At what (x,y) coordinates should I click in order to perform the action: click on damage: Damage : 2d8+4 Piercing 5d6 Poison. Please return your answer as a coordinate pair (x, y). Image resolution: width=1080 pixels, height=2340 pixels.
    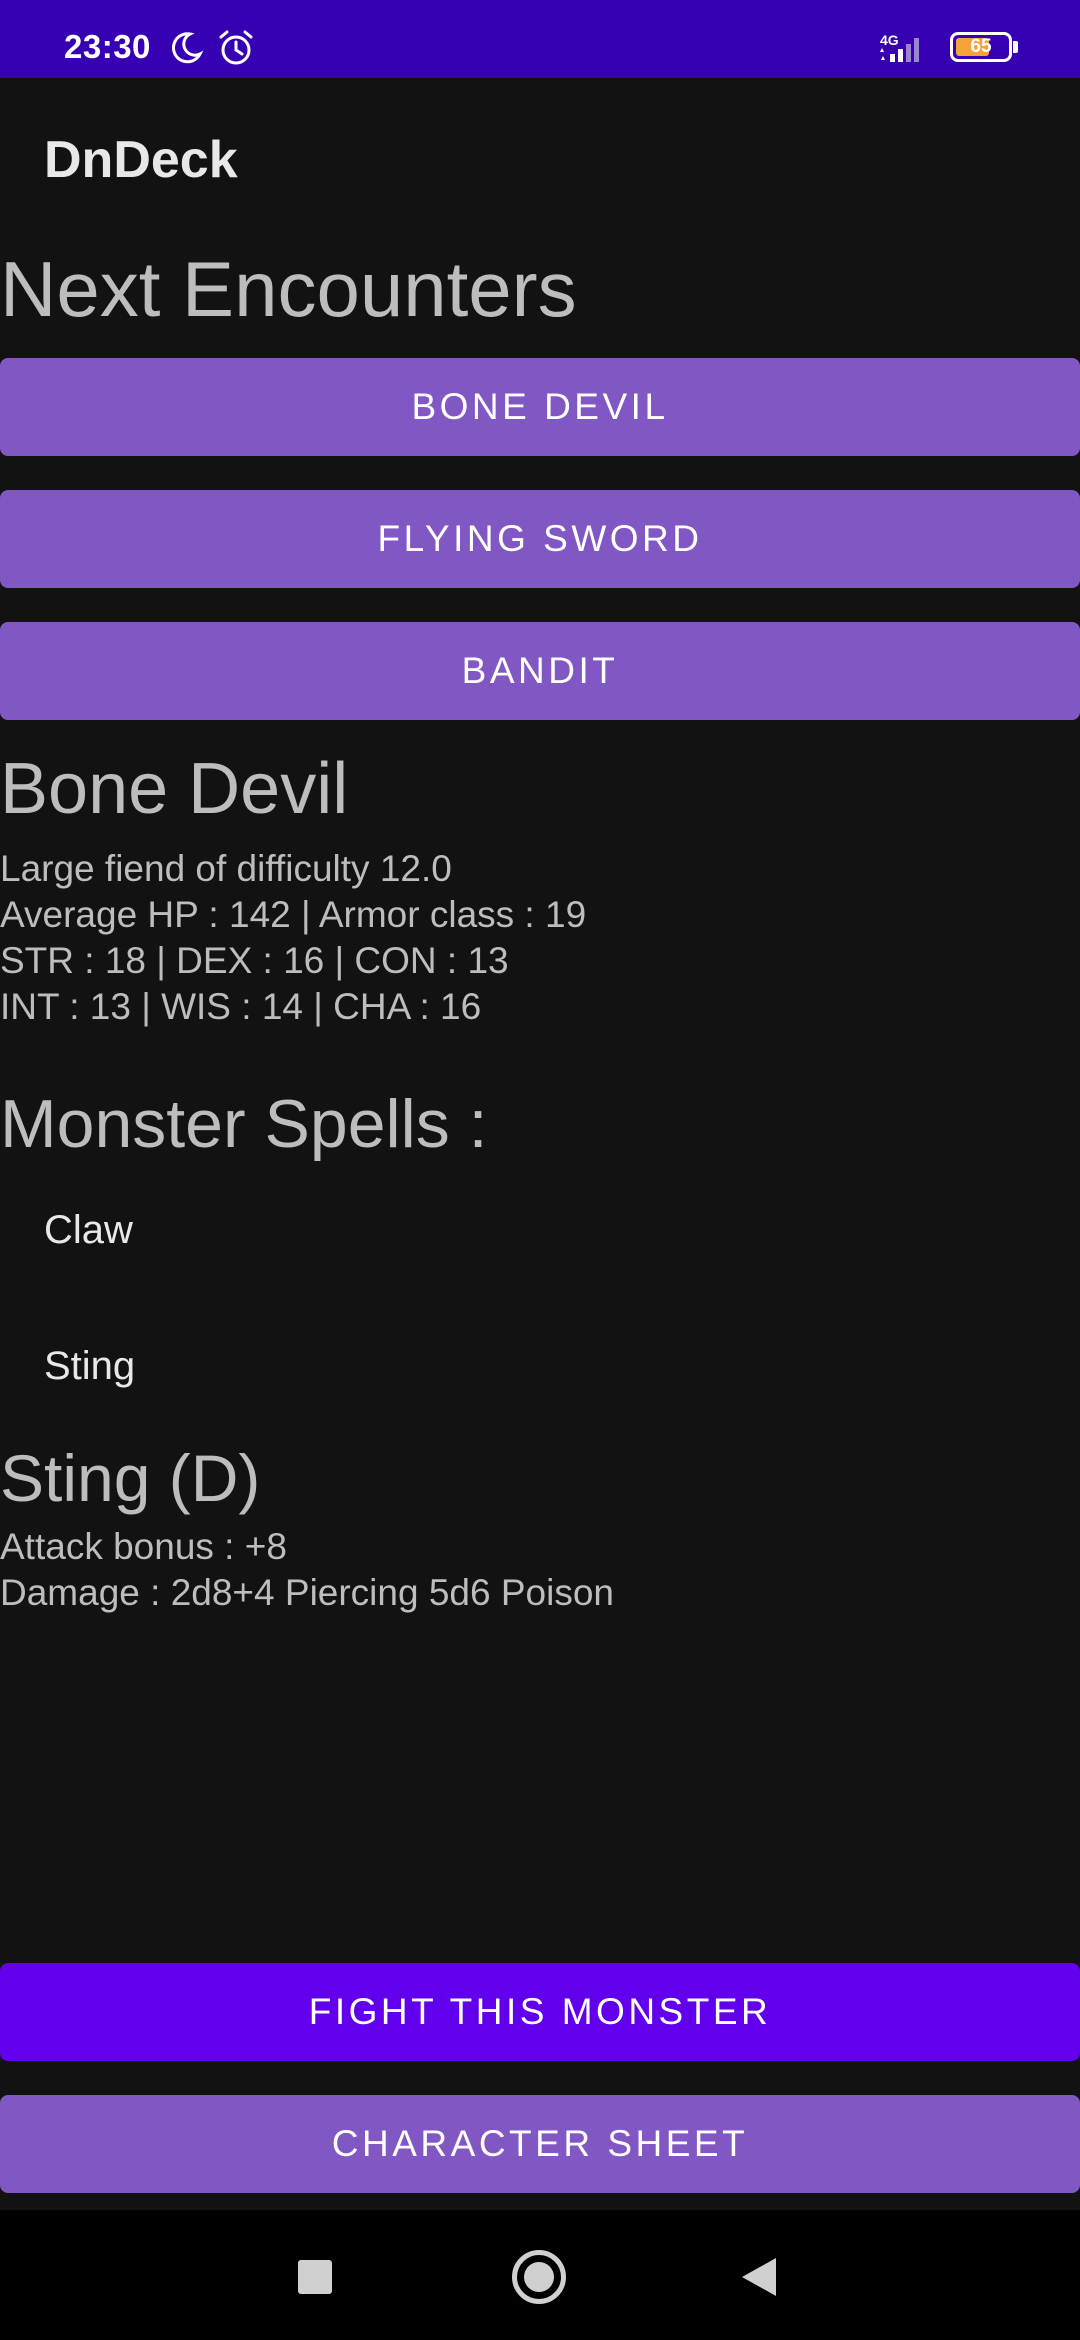
    Looking at the image, I should click on (307, 1592).